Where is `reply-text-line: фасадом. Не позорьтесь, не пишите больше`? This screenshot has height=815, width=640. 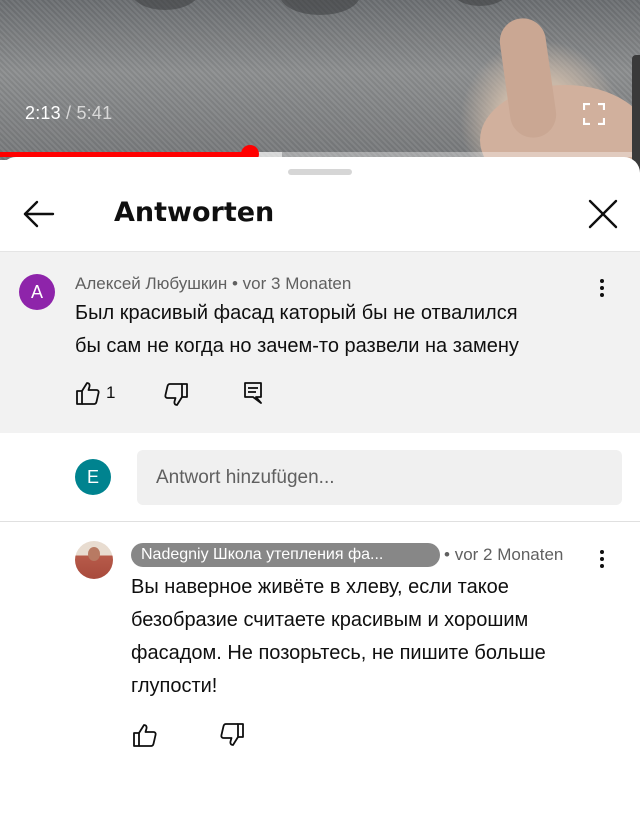
reply-text-line: фасадом. Не позорьтесь, не пишите больше is located at coordinates (338, 653).